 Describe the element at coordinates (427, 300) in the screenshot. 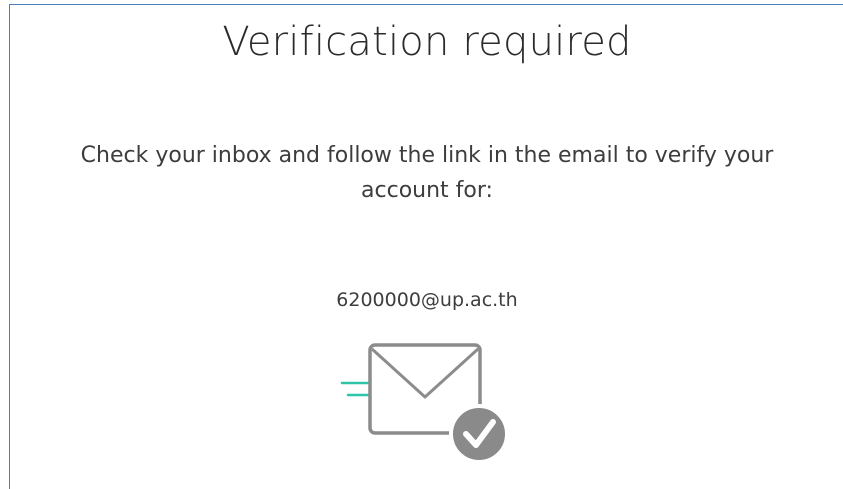

I see `email-address: 6200000@up.ac.th` at that location.